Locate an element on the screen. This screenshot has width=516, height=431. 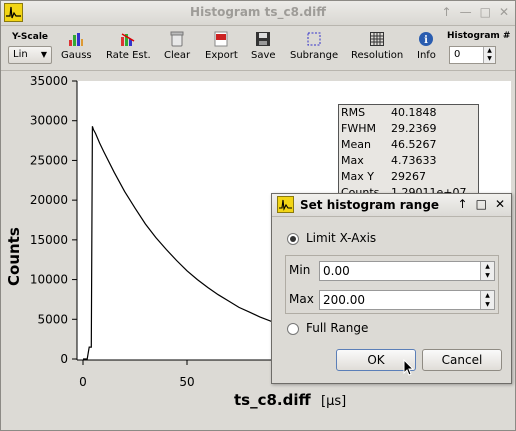
full-range-radio is located at coordinates (293, 329).